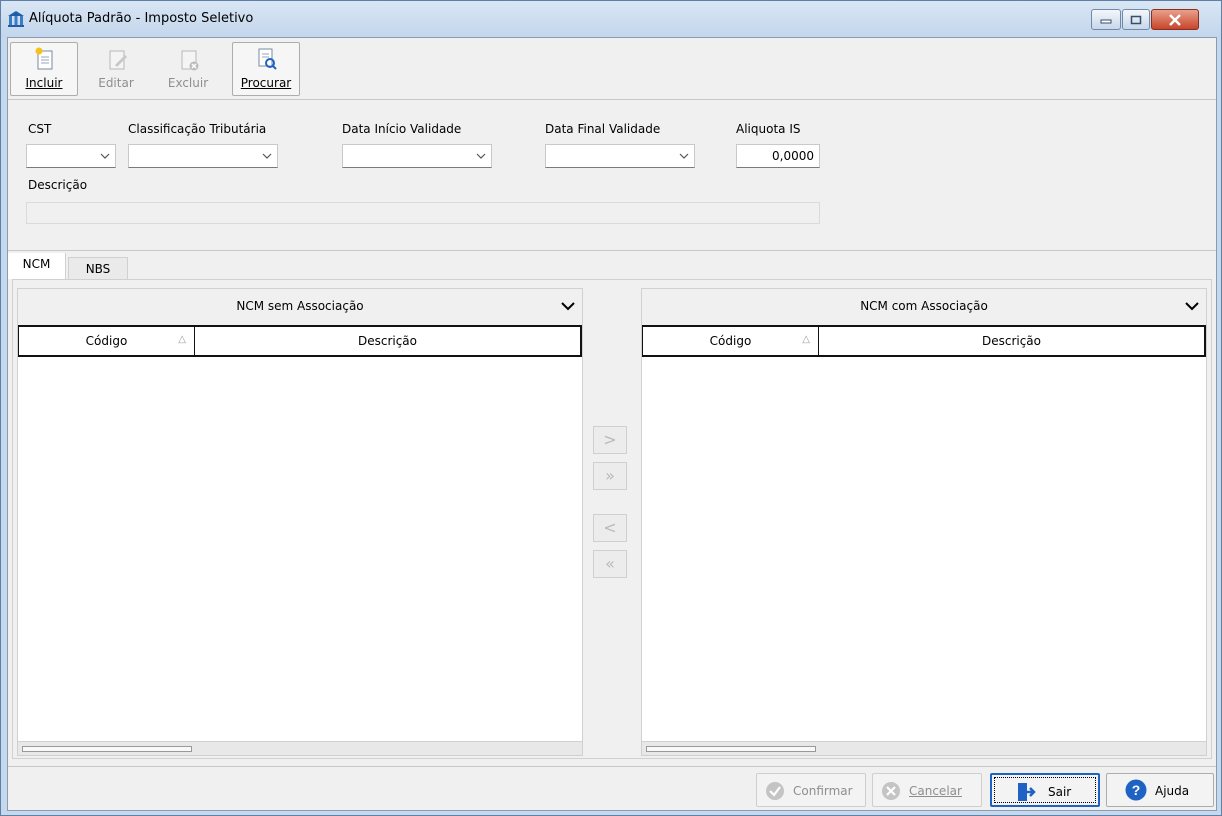 This screenshot has width=1222, height=816. What do you see at coordinates (775, 791) in the screenshot?
I see `check-circle-icon` at bounding box center [775, 791].